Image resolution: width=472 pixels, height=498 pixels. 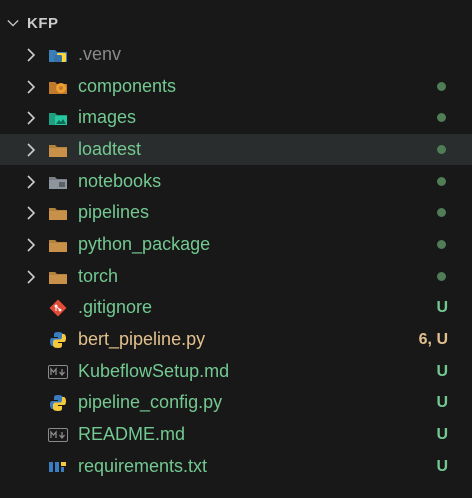 I want to click on tree-item-label: KubeflowSetup.md, so click(x=154, y=371).